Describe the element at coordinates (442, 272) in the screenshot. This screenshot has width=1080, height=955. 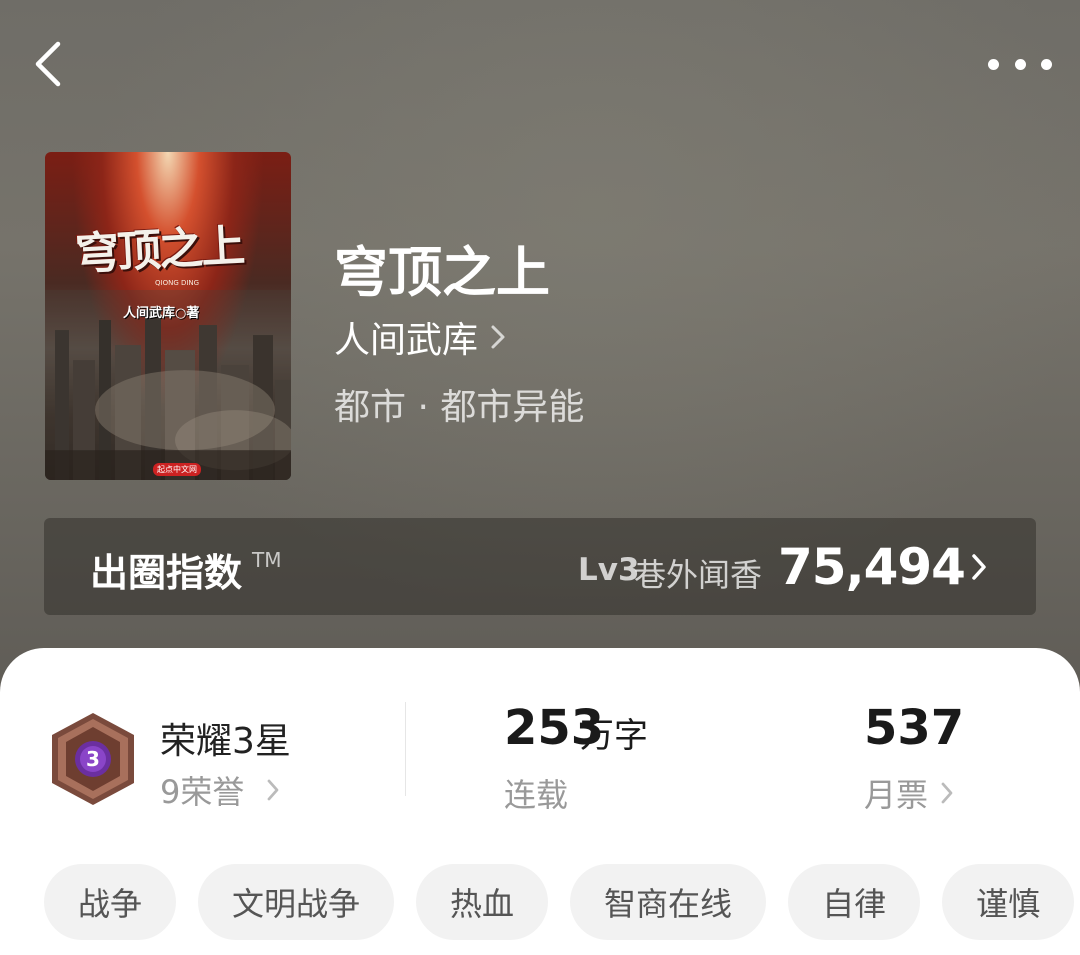
I see `book-title: 穹顶之上` at that location.